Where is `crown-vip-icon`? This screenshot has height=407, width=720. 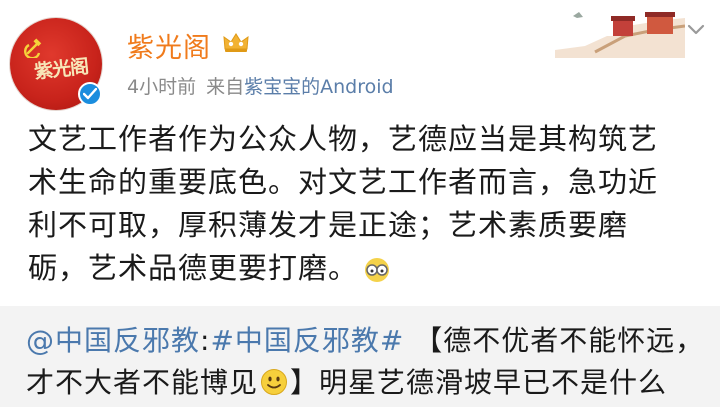 crown-vip-icon is located at coordinates (236, 42).